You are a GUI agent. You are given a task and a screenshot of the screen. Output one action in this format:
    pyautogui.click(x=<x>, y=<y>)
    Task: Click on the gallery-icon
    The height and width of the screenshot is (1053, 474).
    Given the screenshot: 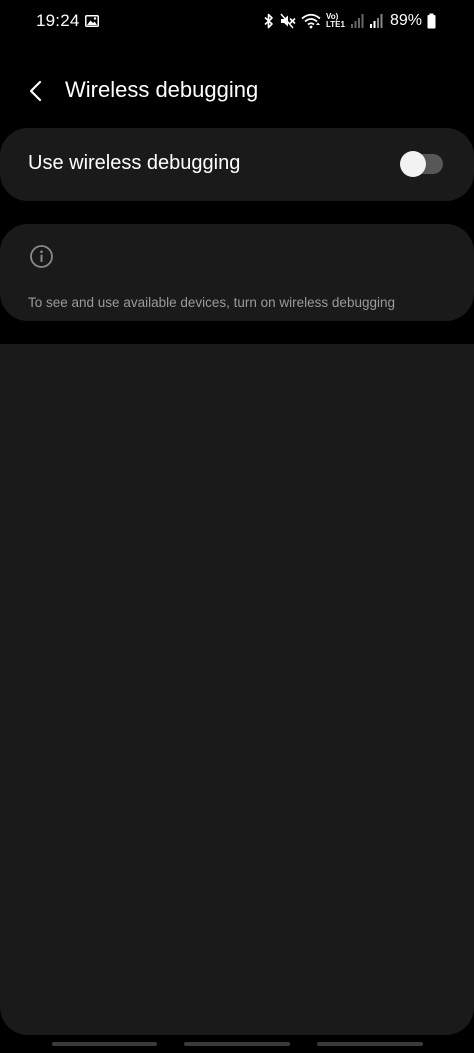 What is the action you would take?
    pyautogui.click(x=92, y=20)
    